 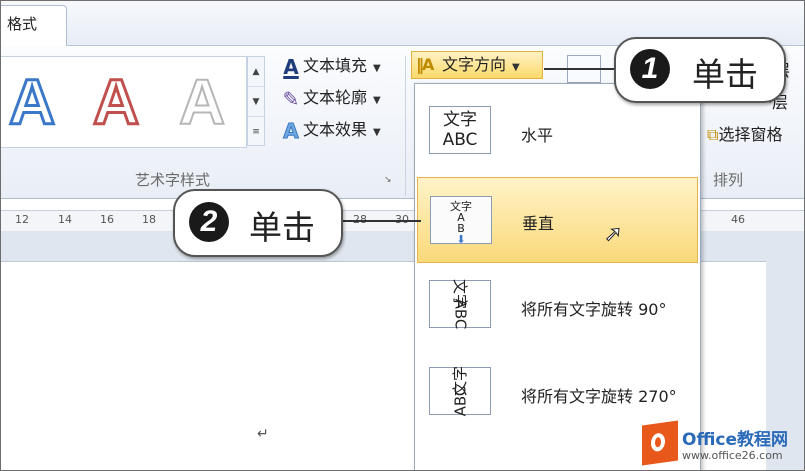 What do you see at coordinates (713, 134) in the screenshot?
I see `selection-pane-icon: ⧉` at bounding box center [713, 134].